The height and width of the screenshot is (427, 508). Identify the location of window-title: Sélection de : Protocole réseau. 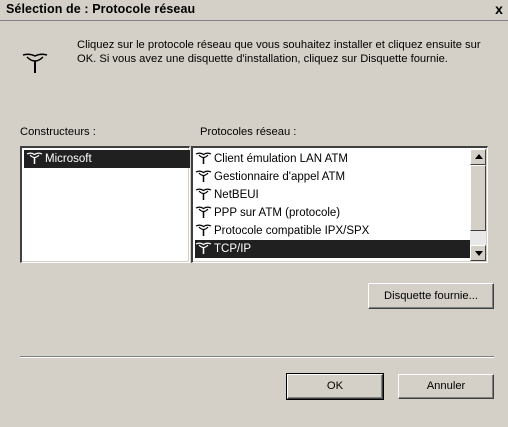
(101, 9).